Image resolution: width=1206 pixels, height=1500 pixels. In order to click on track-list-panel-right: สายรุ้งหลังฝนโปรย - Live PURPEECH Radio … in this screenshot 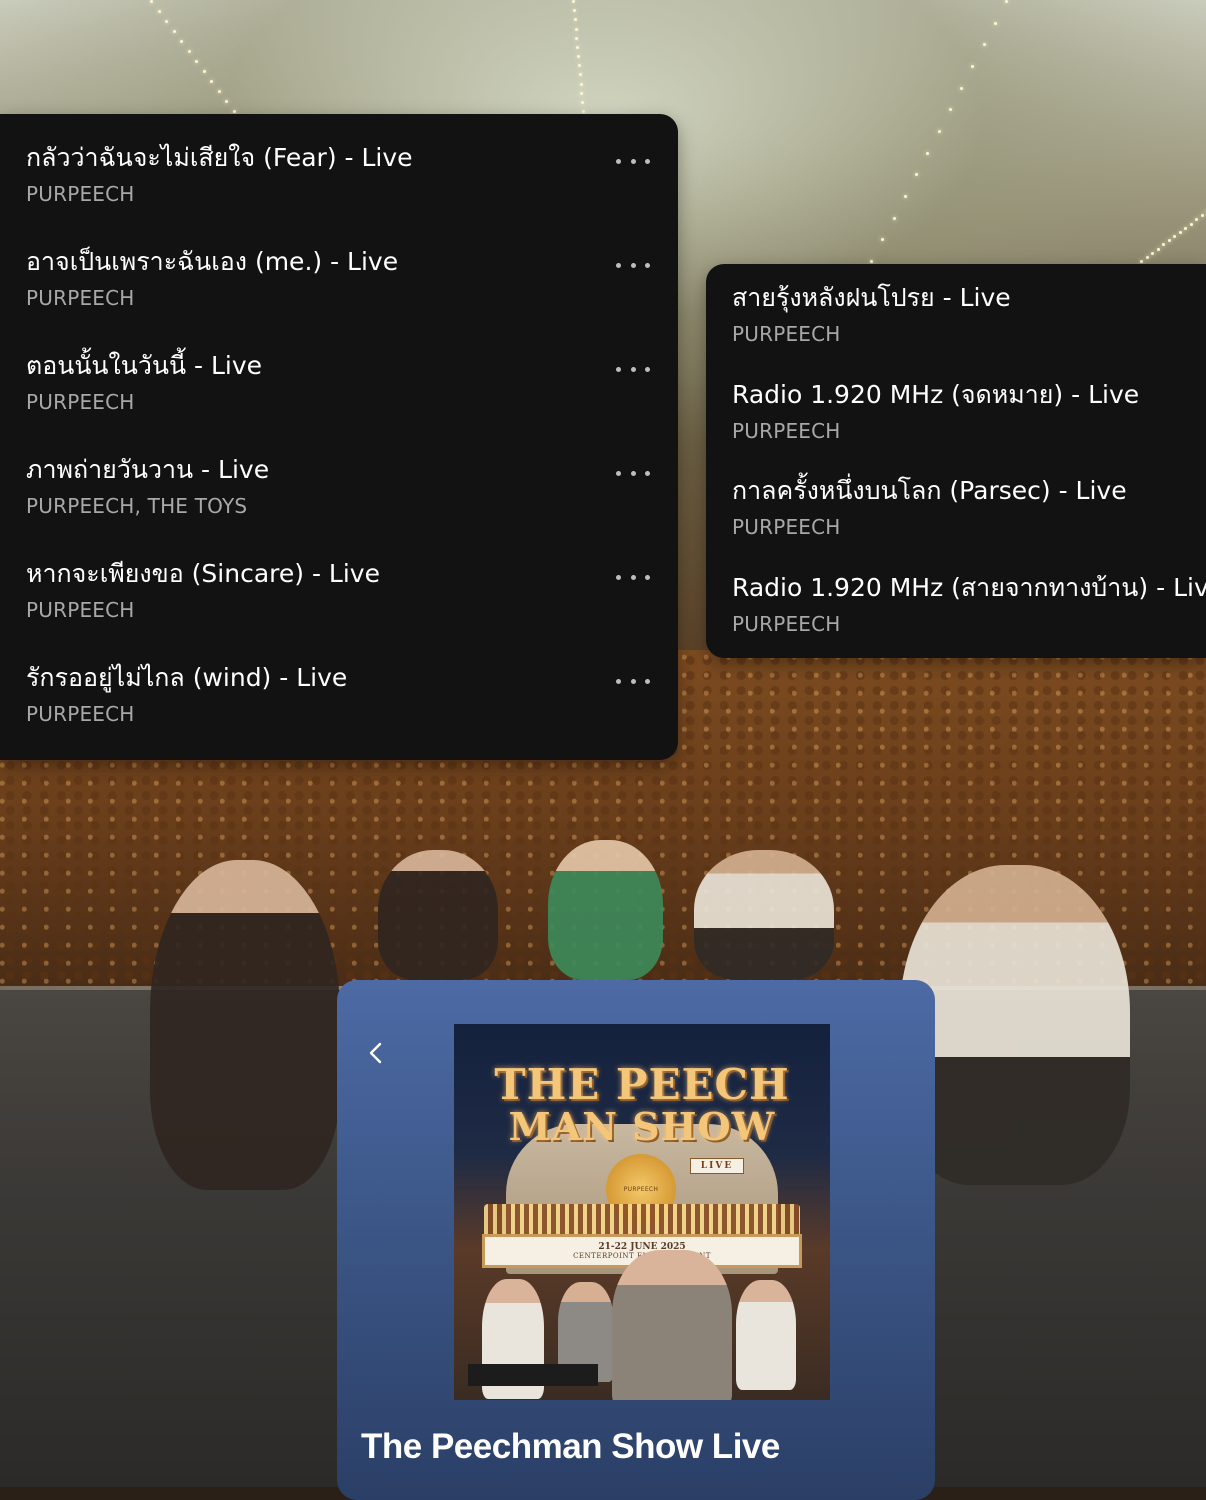, I will do `click(956, 461)`.